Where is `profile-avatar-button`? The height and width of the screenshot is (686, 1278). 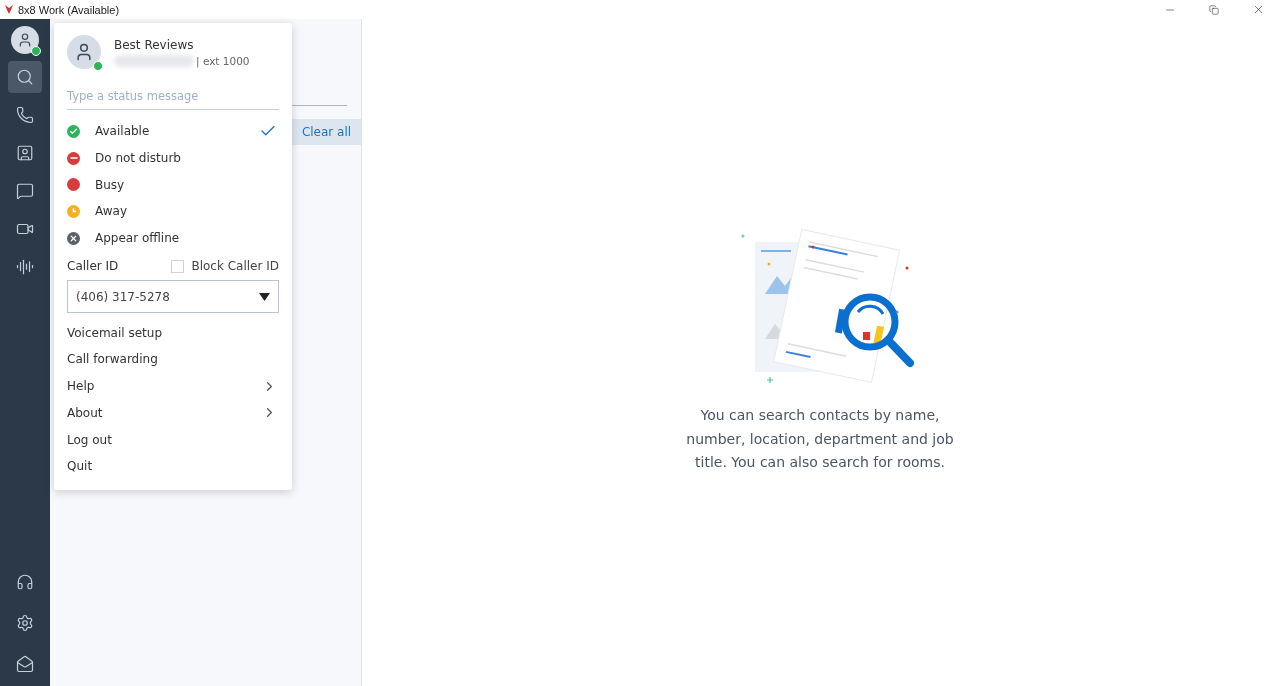 profile-avatar-button is located at coordinates (25, 40).